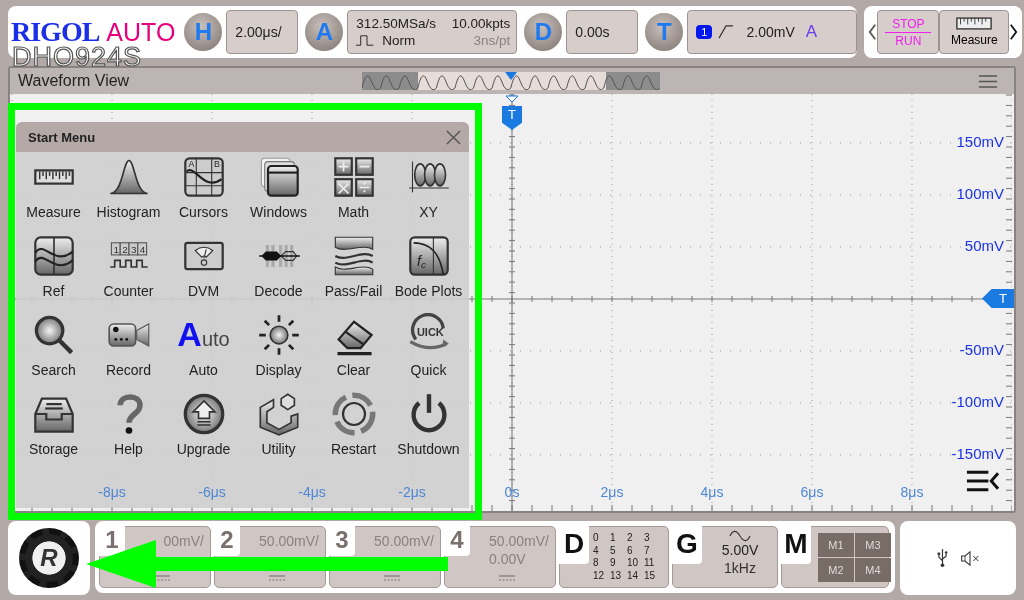 Image resolution: width=1024 pixels, height=600 pixels. I want to click on time-scale-label: 0s, so click(512, 492).